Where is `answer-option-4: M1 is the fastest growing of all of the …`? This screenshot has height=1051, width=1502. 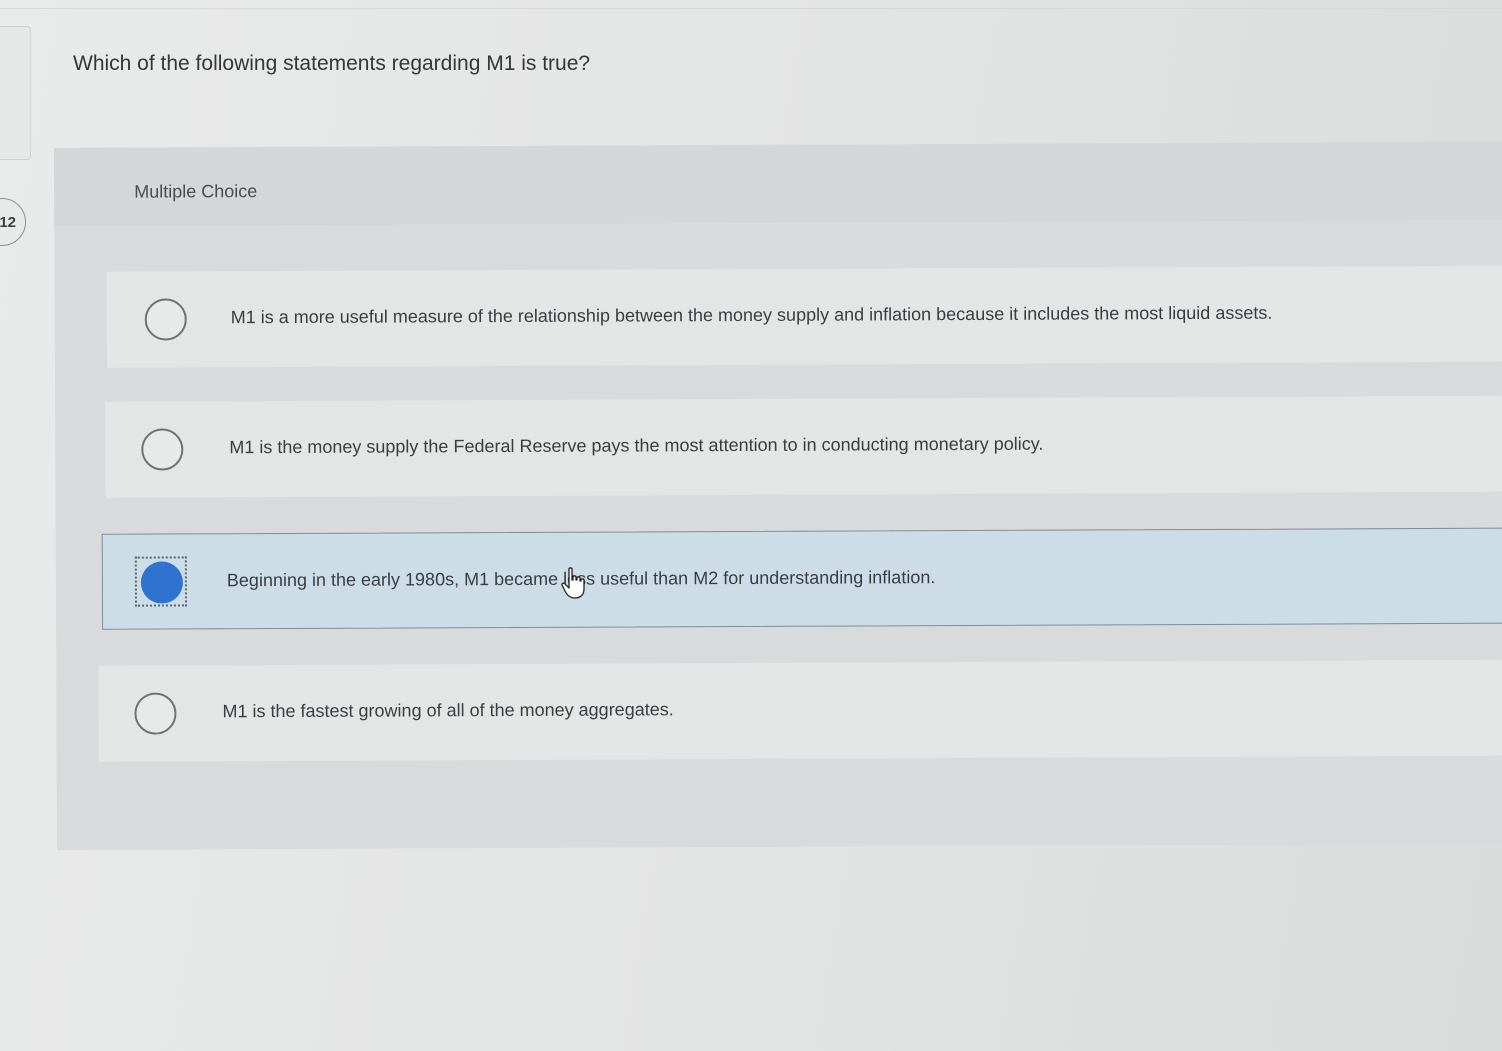
answer-option-4: M1 is the fastest growing of all of the … is located at coordinates (800, 710).